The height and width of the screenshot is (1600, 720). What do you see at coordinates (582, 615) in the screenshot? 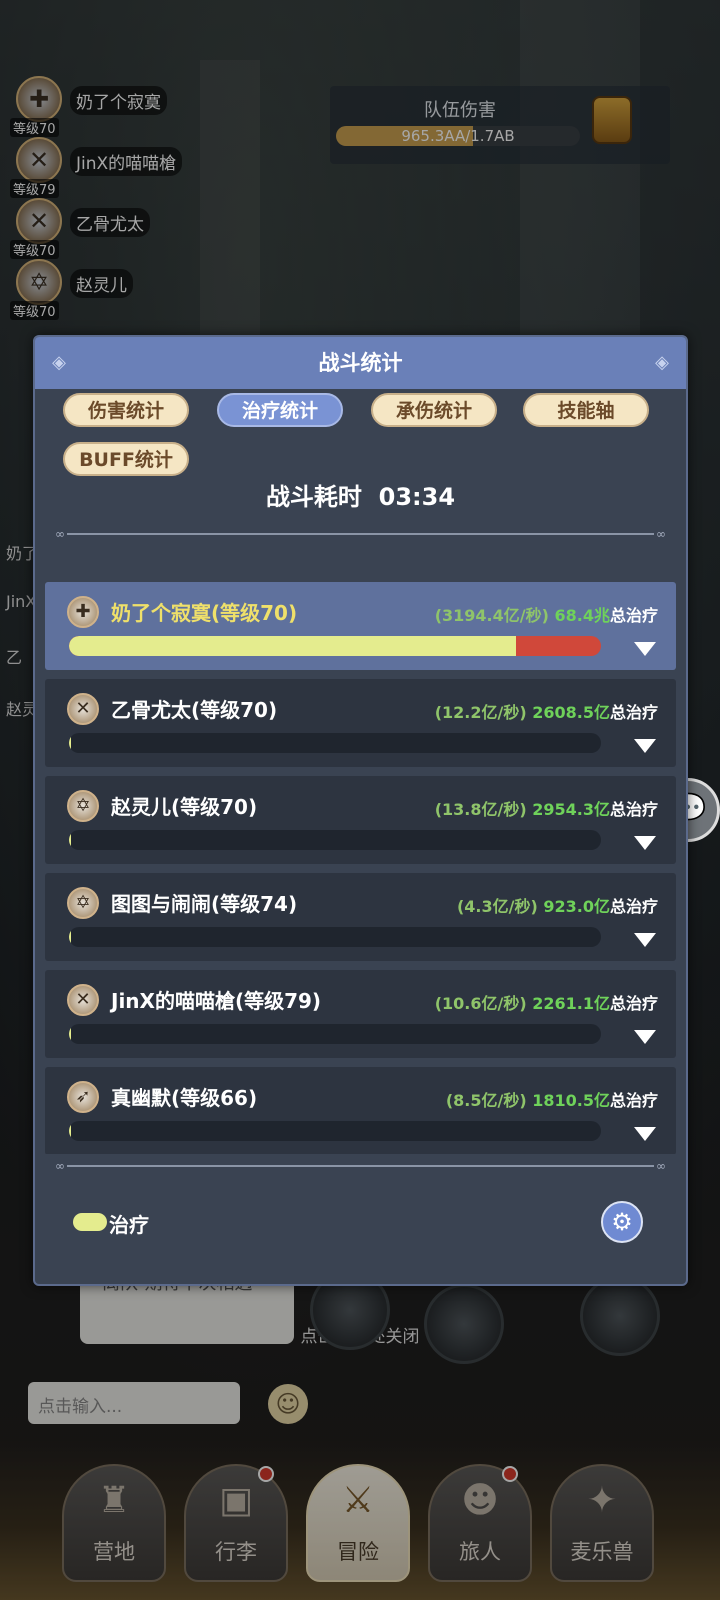
I see `heal-total: 68.4兆` at bounding box center [582, 615].